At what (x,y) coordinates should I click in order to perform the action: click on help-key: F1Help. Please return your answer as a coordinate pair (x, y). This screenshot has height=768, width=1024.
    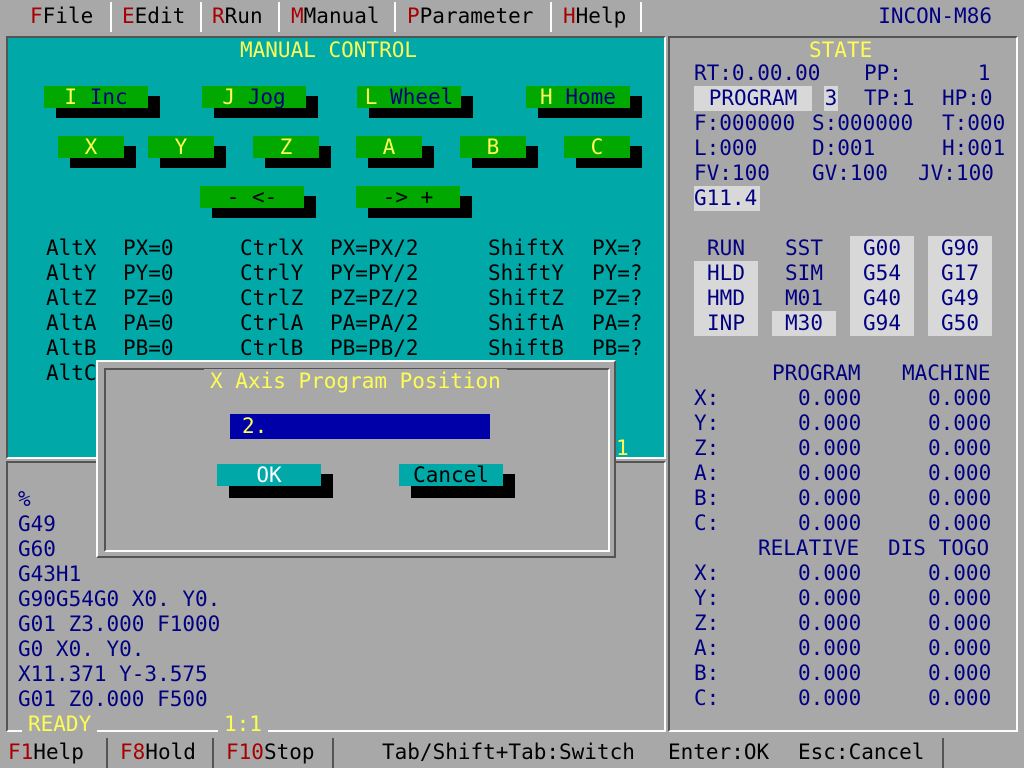
    Looking at the image, I should click on (46, 752).